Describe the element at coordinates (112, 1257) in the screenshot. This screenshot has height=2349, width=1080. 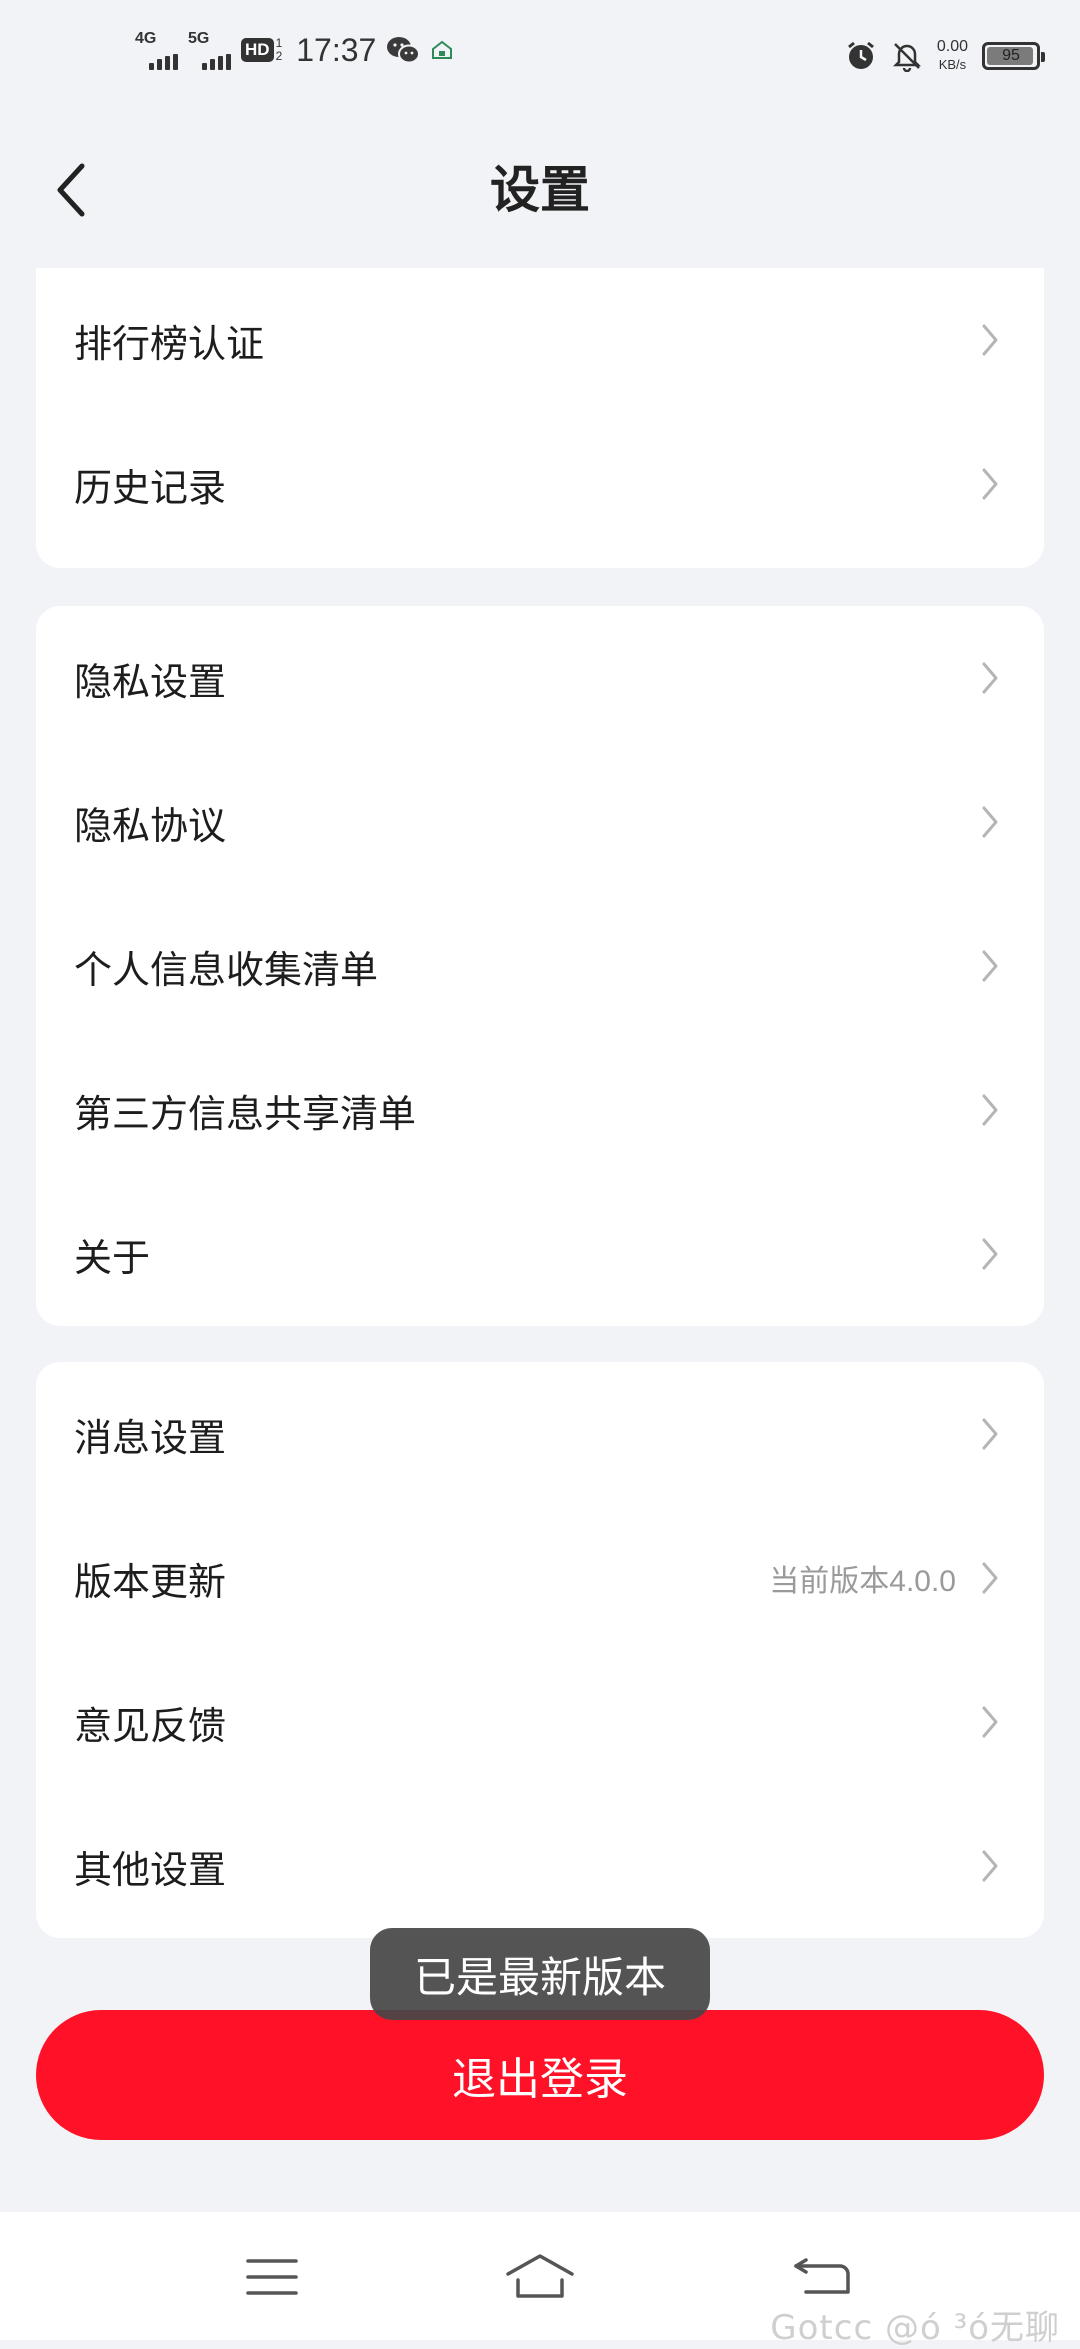
I see `row-label: 关于` at that location.